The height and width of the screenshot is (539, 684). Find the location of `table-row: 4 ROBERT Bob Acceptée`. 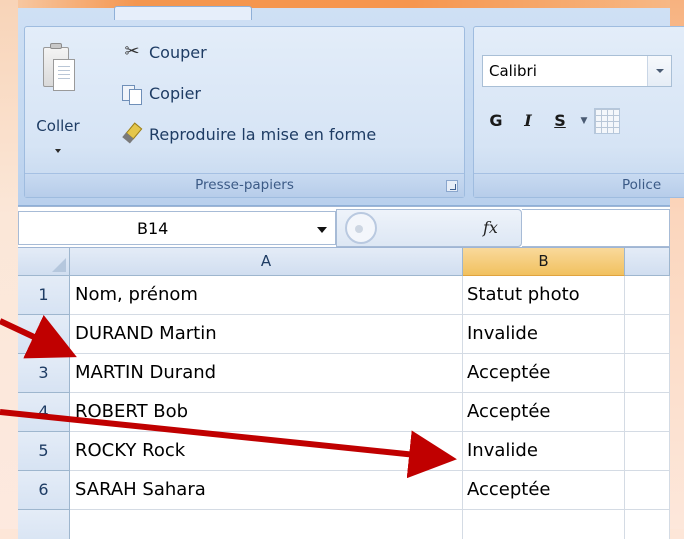

table-row: 4 ROBERT Bob Acceptée is located at coordinates (344, 412).